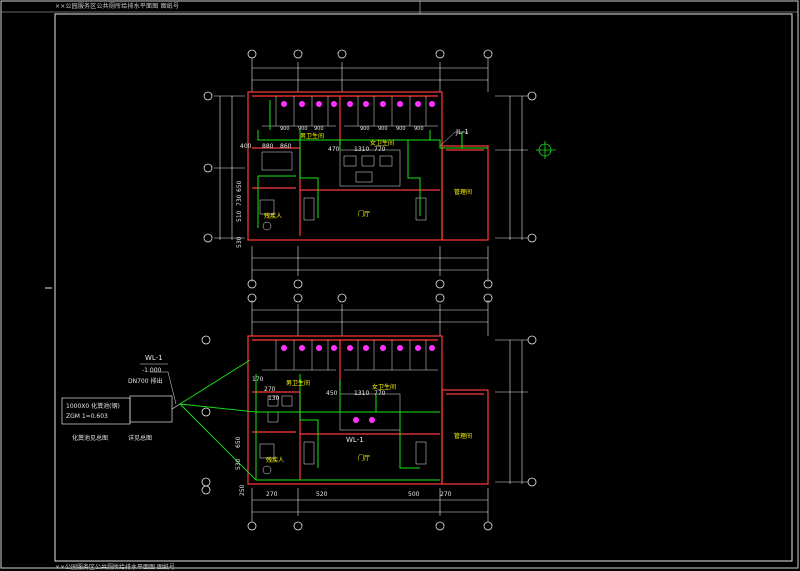 The image size is (800, 571). What do you see at coordinates (332, 393) in the screenshot?
I see `dimension-label: 450` at bounding box center [332, 393].